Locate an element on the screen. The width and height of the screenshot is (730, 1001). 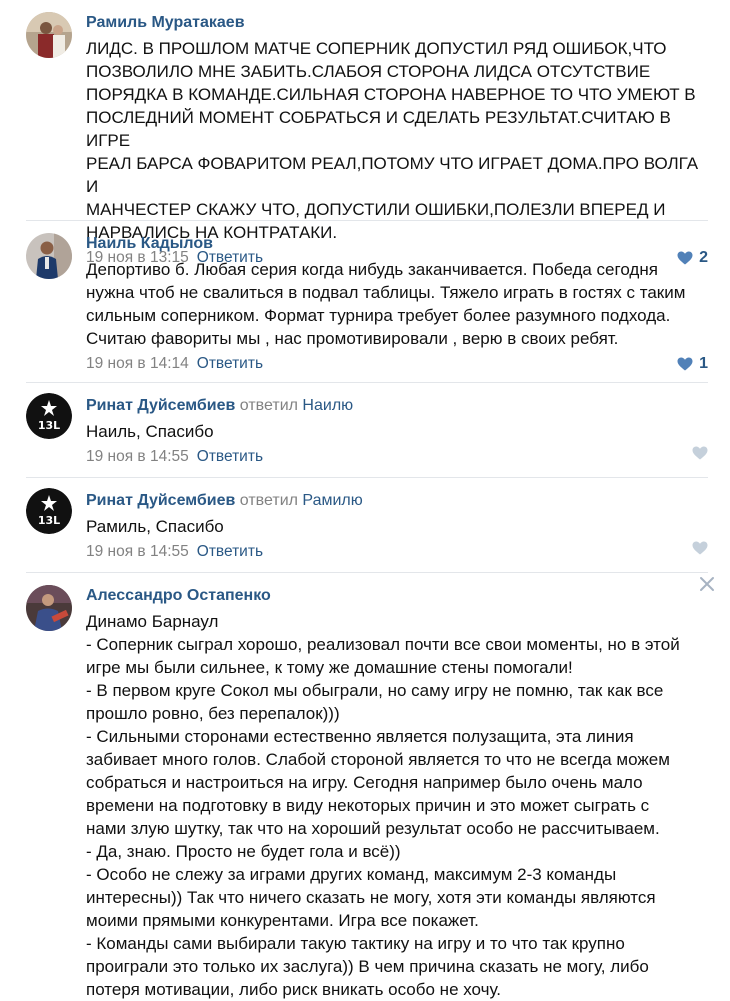
replied-to-link: Наилю is located at coordinates (327, 405).